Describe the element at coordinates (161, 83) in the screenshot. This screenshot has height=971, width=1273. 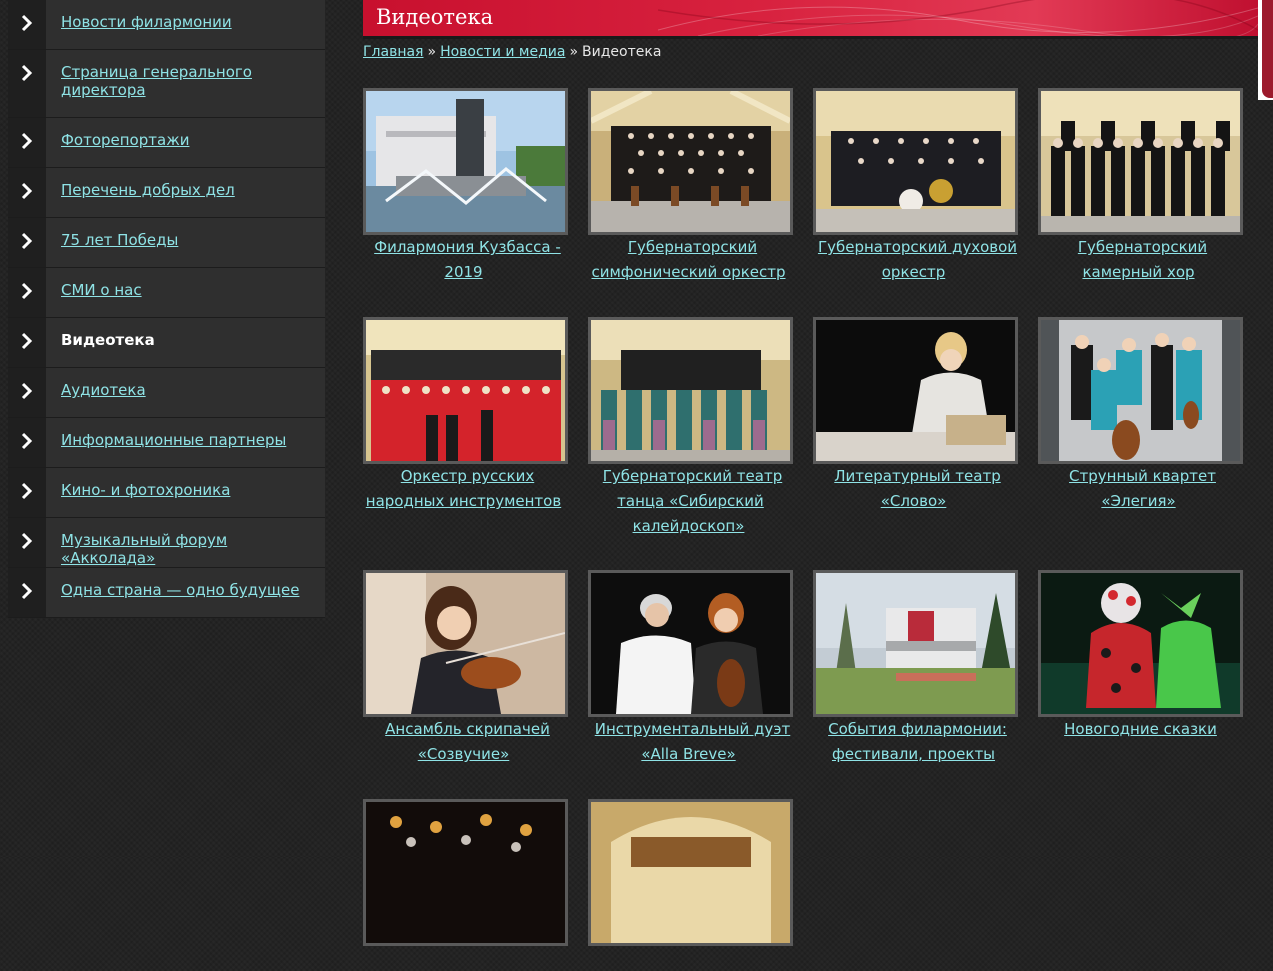
I see `sidebar-item-label: Страница генерального директора` at that location.